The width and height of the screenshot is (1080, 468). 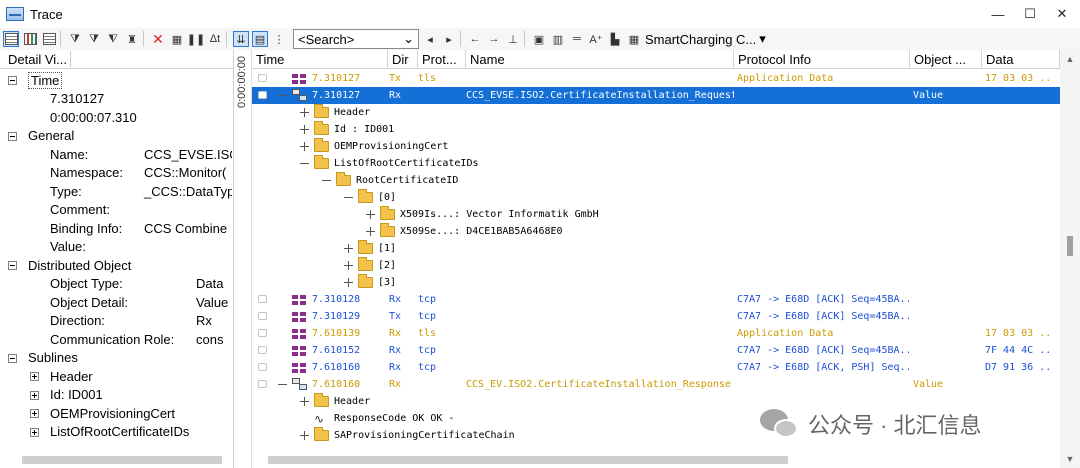 I want to click on detail-horizontal-scrollbar, so click(x=122, y=460).